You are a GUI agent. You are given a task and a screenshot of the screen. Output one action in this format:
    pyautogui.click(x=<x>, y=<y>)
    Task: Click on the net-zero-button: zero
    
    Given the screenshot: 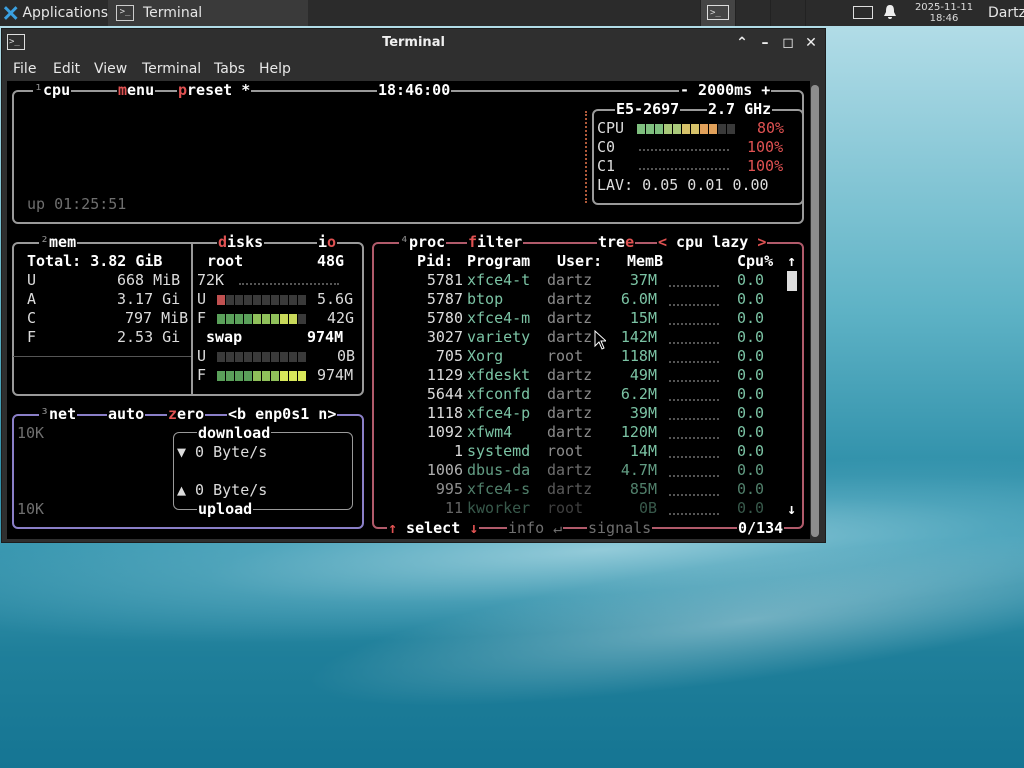 What is the action you would take?
    pyautogui.click(x=186, y=414)
    